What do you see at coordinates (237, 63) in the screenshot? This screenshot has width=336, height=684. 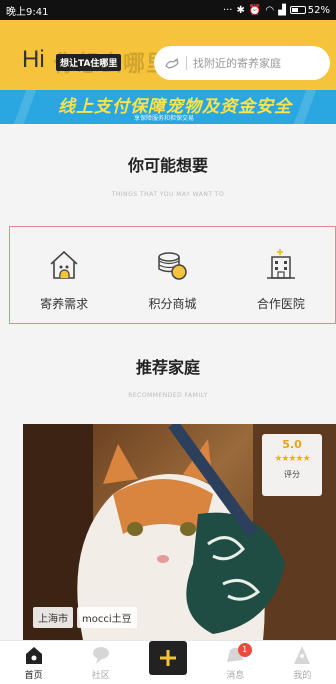 I see `search-placeholder: 找附近的寄养家庭` at bounding box center [237, 63].